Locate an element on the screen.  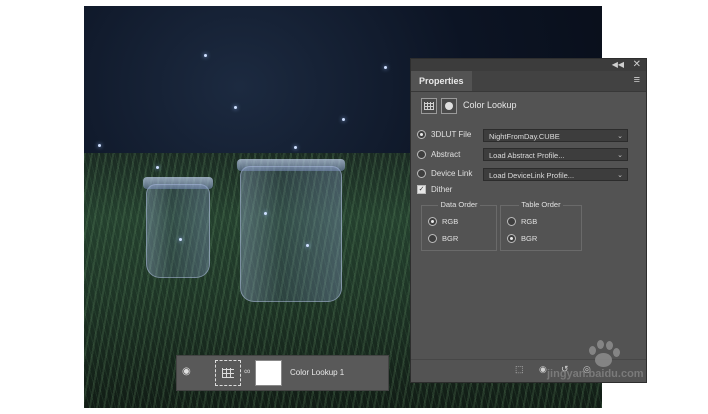
table-order-rgb-label: RGB is located at coordinates (529, 221).